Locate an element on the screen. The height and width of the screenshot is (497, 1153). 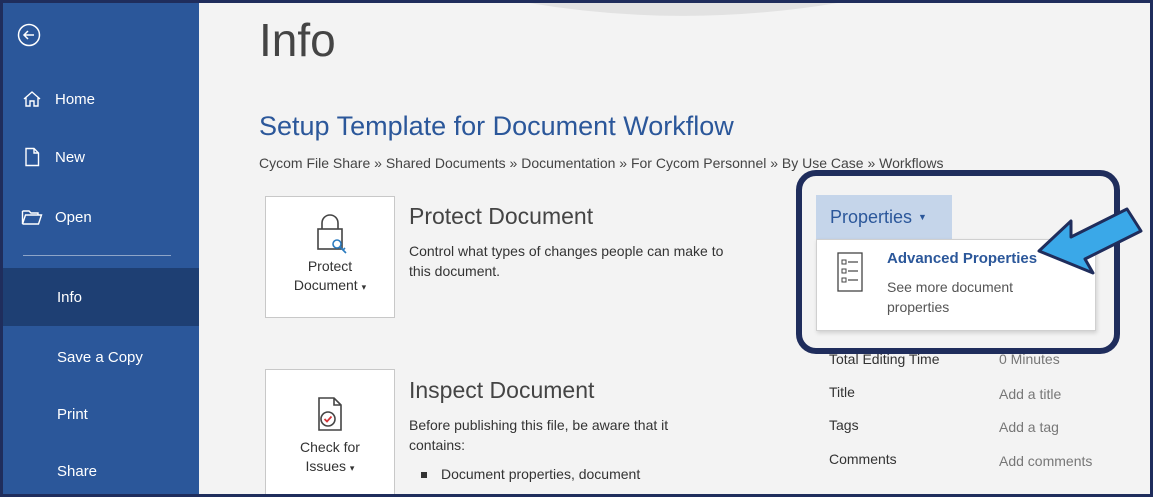
inspect-bullet-item: Document properties, document is located at coordinates (530, 474).